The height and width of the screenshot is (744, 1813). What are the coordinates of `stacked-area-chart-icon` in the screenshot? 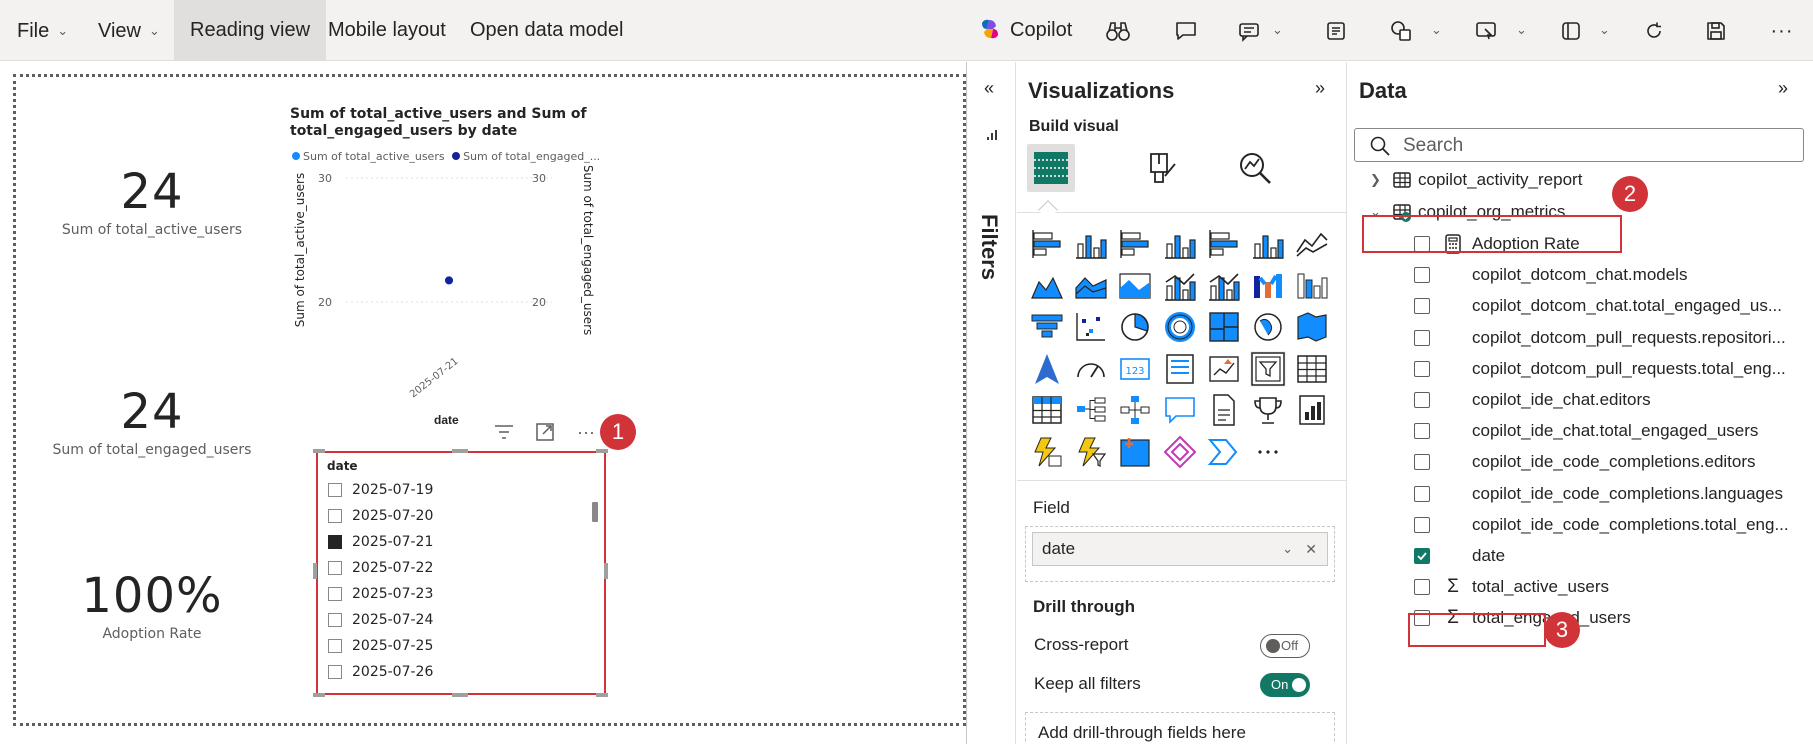 It's located at (1091, 286).